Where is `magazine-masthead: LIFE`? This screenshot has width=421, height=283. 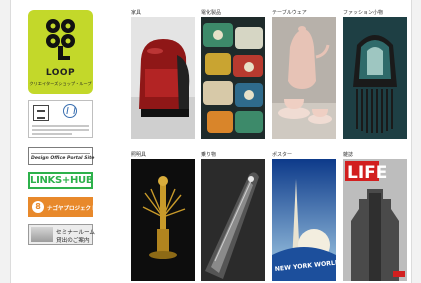 magazine-masthead: LIFE is located at coordinates (367, 173).